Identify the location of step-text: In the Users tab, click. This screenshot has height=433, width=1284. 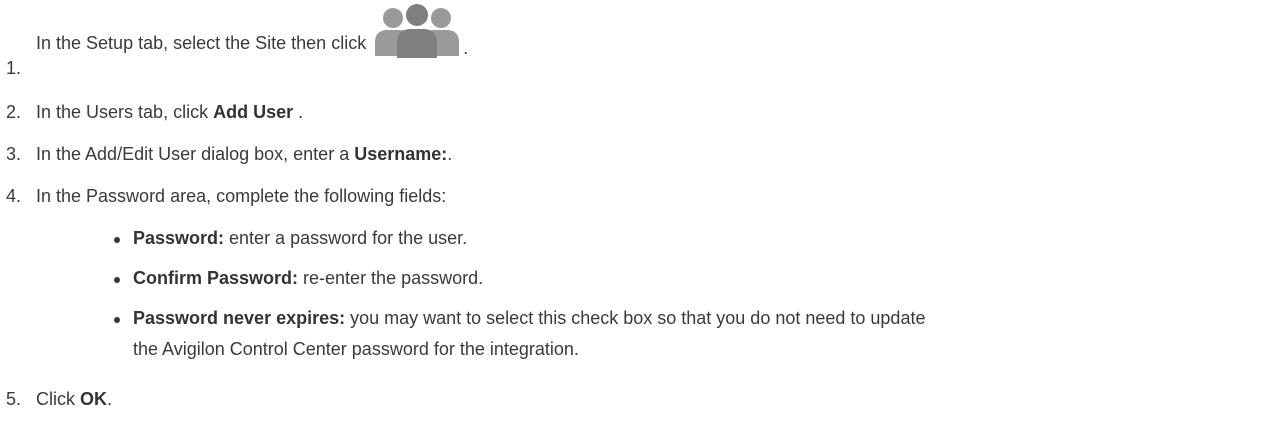
(125, 112).